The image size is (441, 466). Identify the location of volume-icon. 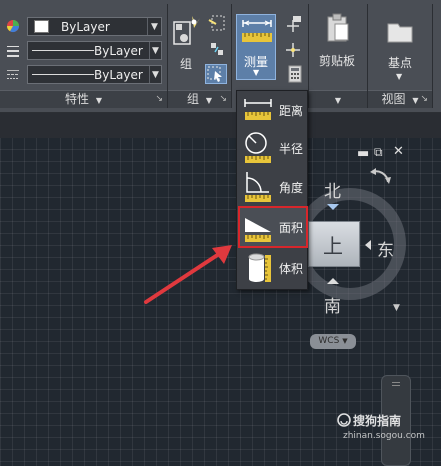
(259, 267).